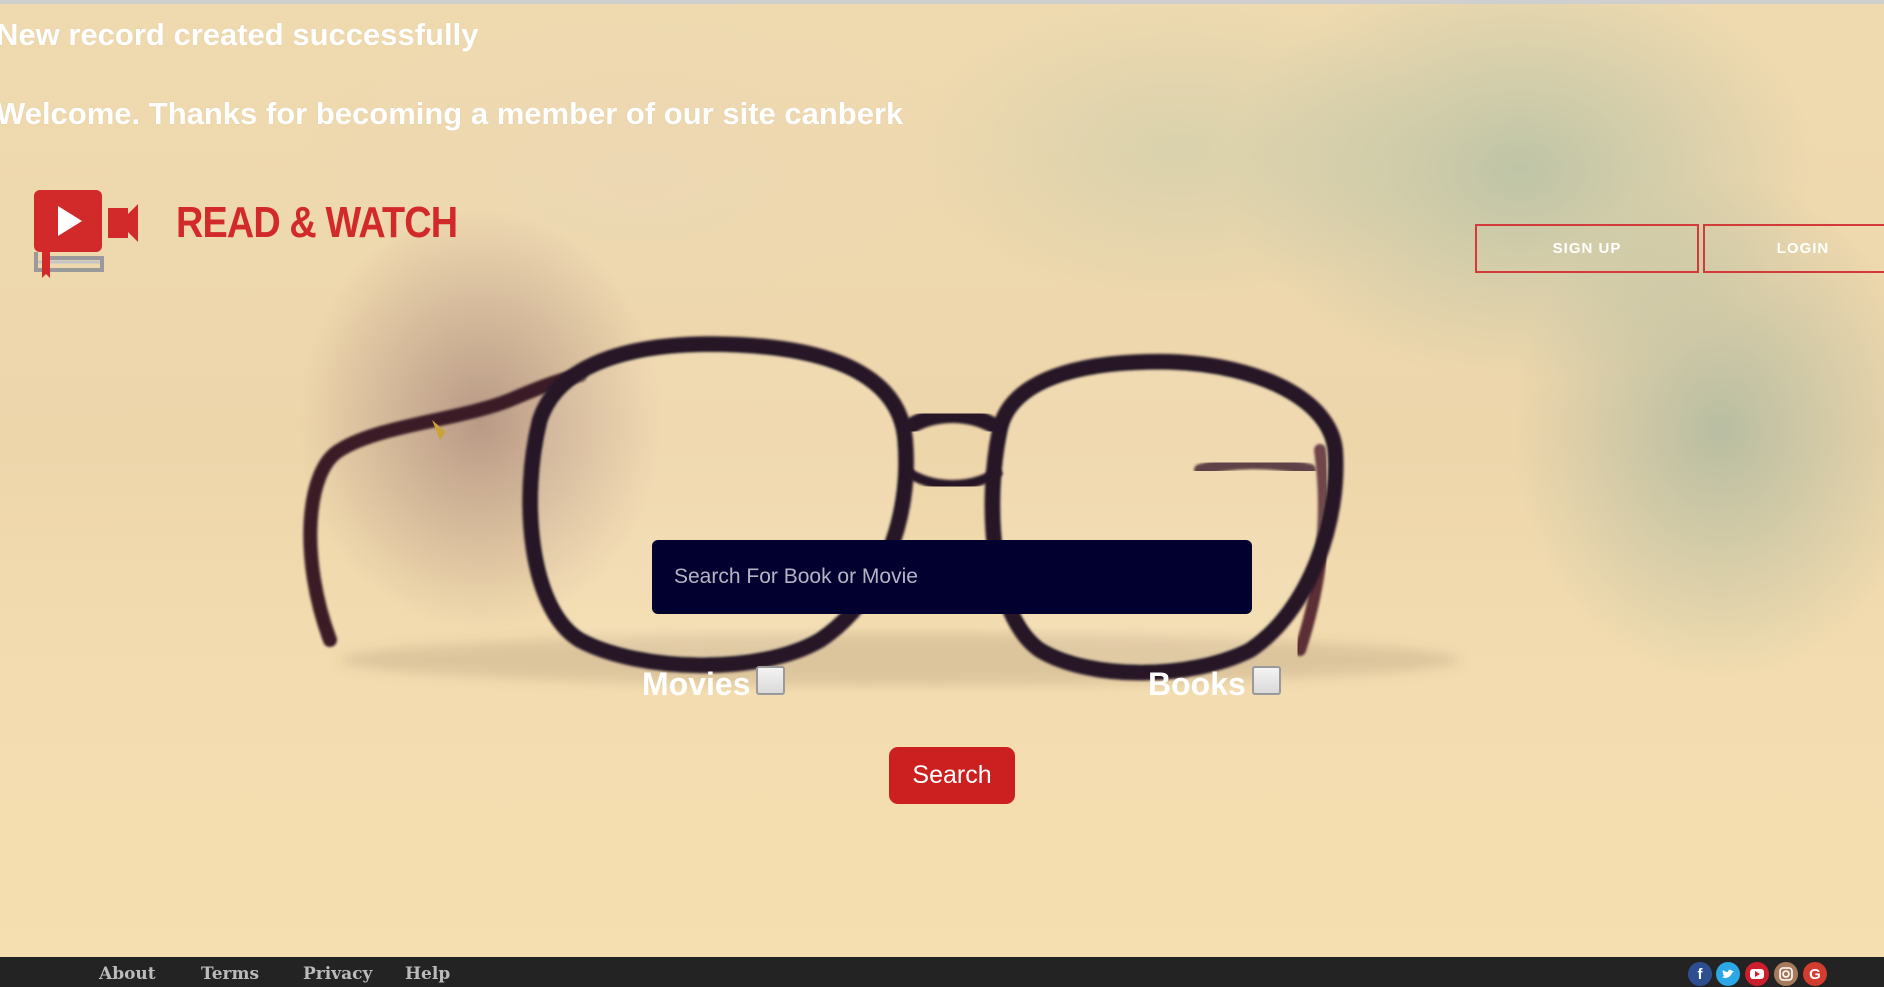  Describe the element at coordinates (952, 775) in the screenshot. I see `search-button: Search` at that location.